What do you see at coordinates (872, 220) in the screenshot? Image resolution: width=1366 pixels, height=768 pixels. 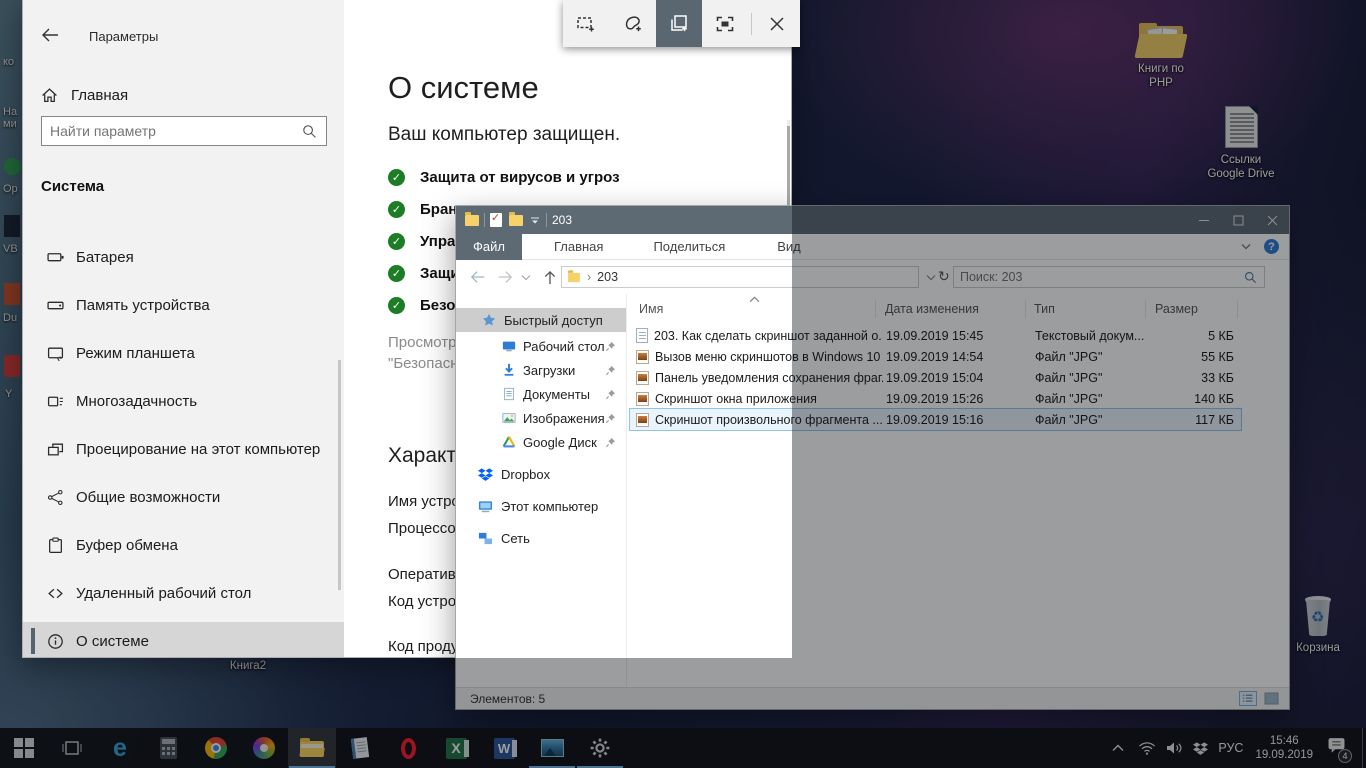 I see `explorer-title-bar: ✓ 203` at bounding box center [872, 220].